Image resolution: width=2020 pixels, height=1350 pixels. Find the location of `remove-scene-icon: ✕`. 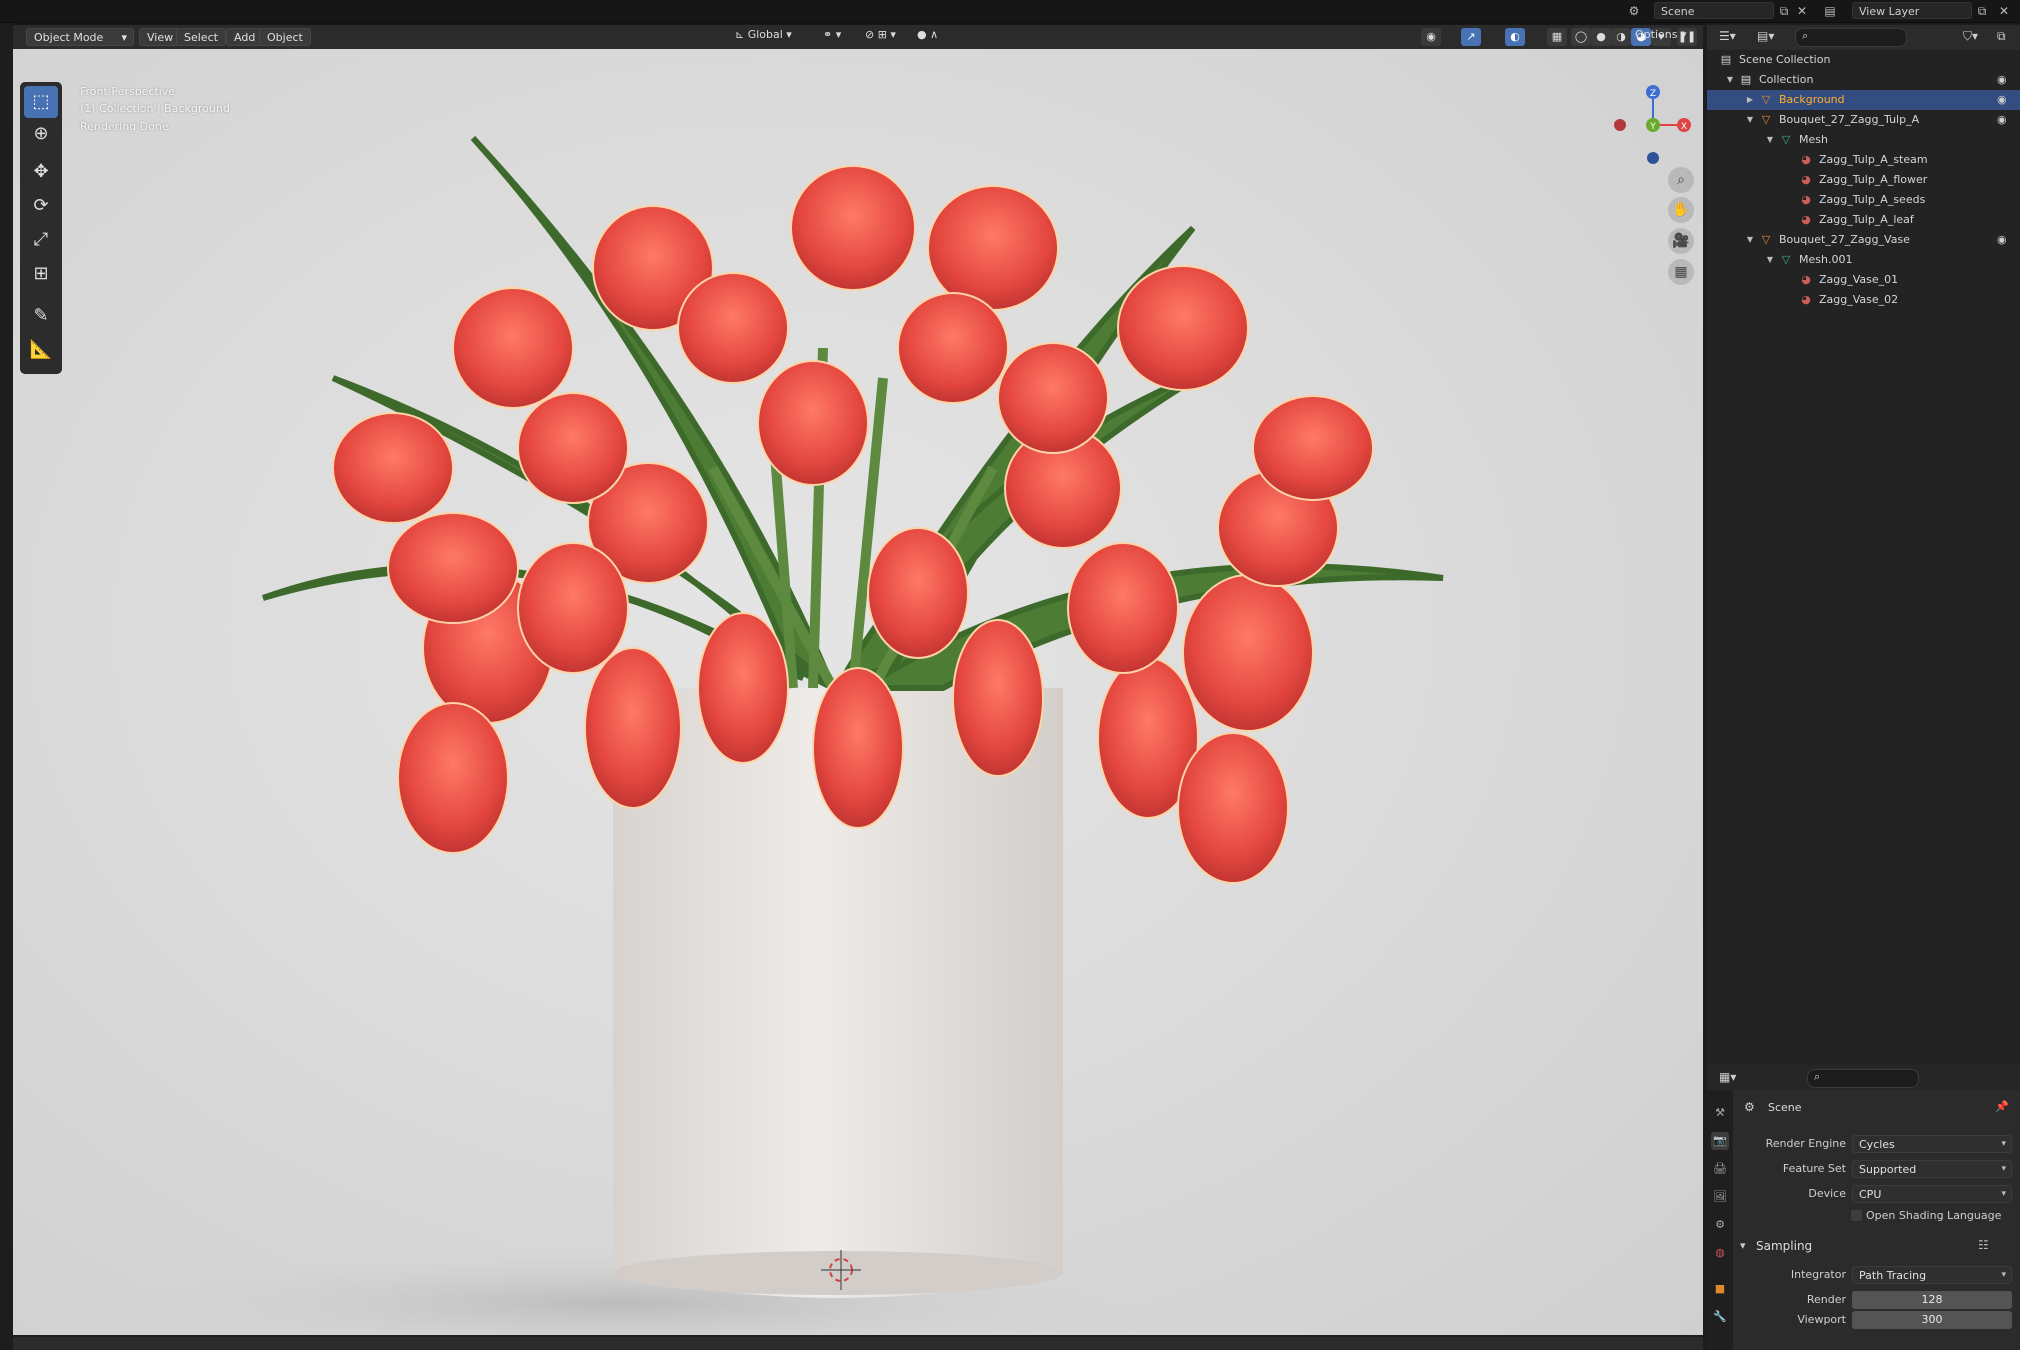

remove-scene-icon: ✕ is located at coordinates (1802, 11).